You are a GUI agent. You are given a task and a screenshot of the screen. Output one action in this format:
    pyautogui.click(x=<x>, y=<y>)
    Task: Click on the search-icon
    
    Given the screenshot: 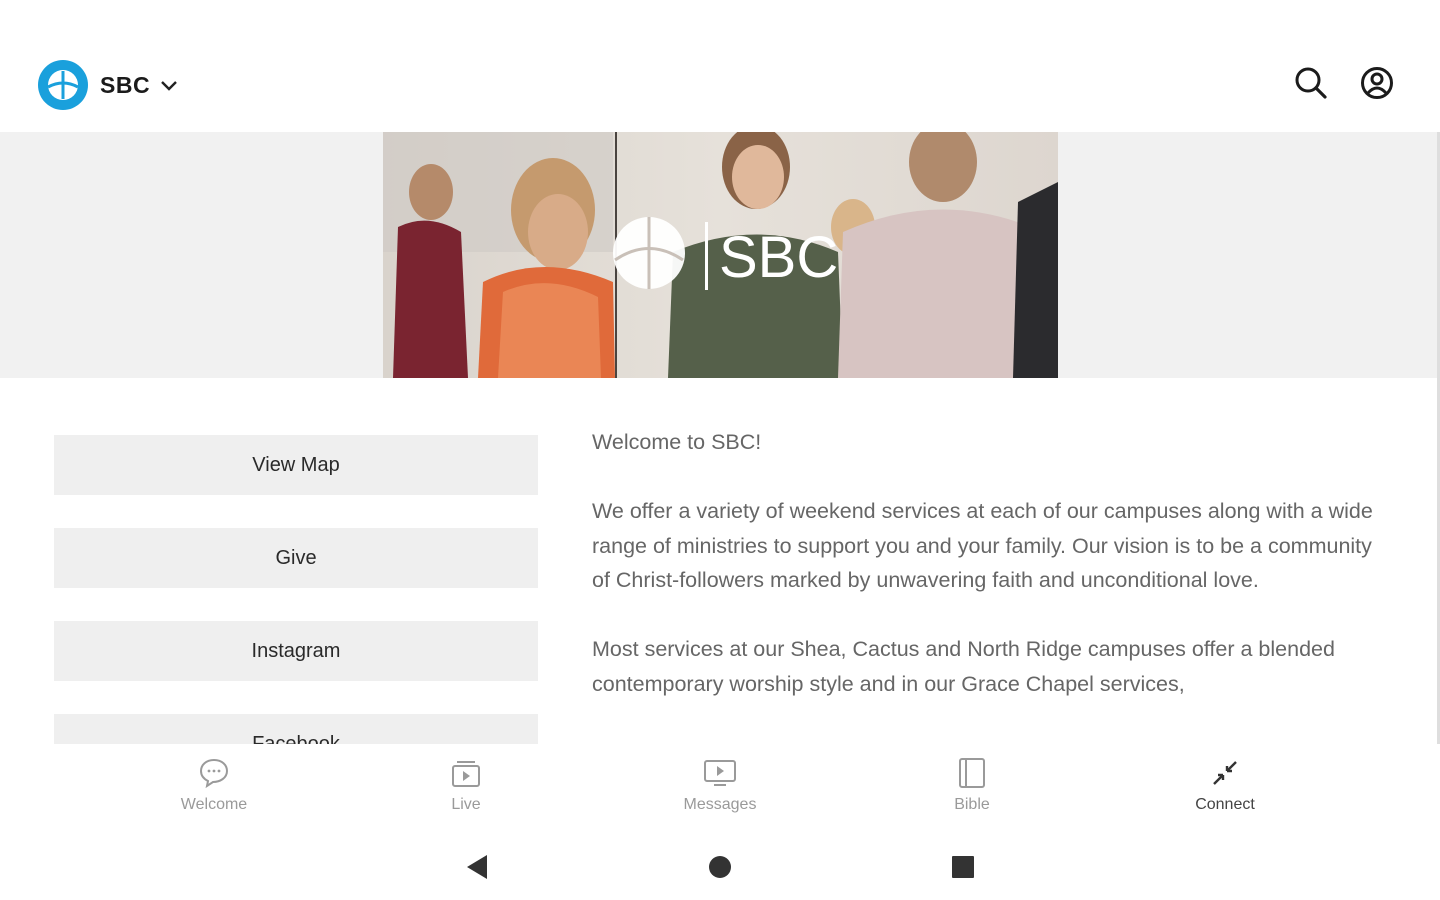 What is the action you would take?
    pyautogui.click(x=1311, y=83)
    